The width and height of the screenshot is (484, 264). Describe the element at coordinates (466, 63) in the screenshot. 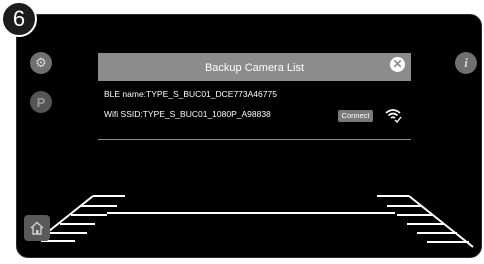

I see `info-icon: i` at that location.